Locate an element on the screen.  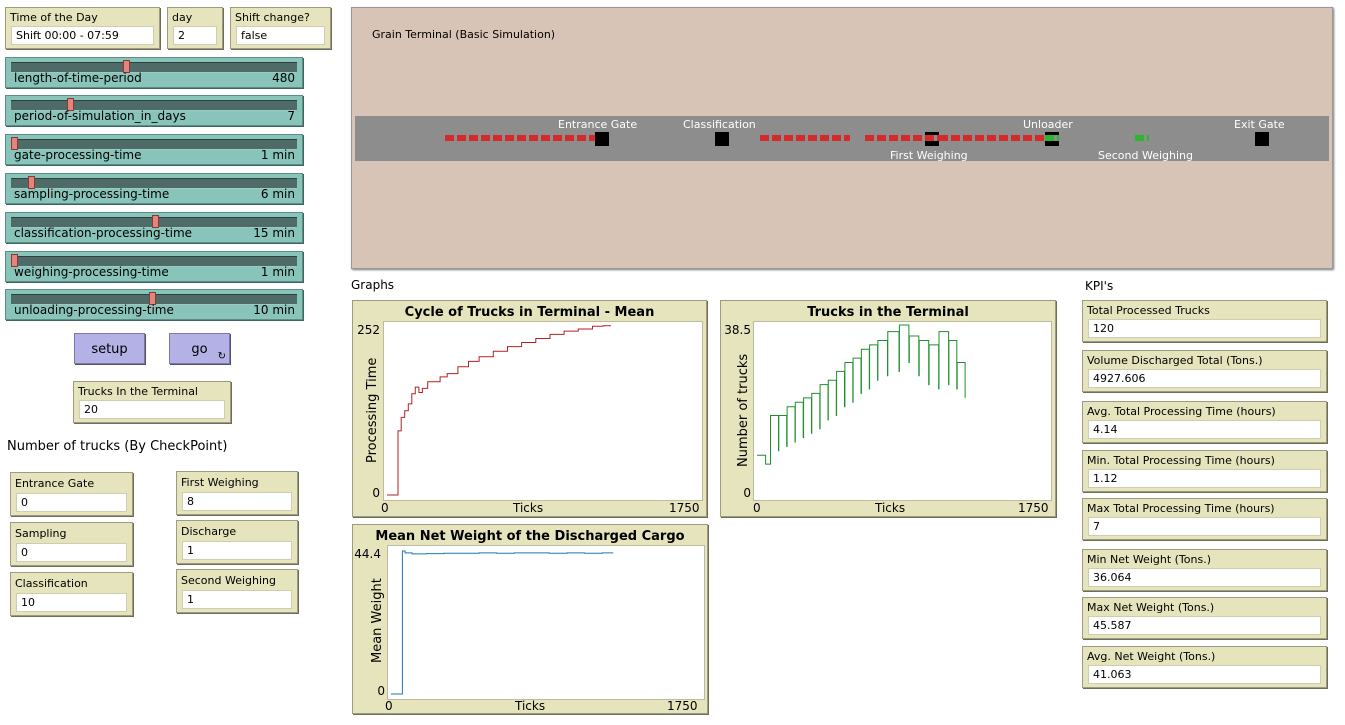
checkpoint-classification: Classification 10 is located at coordinates (71, 594).